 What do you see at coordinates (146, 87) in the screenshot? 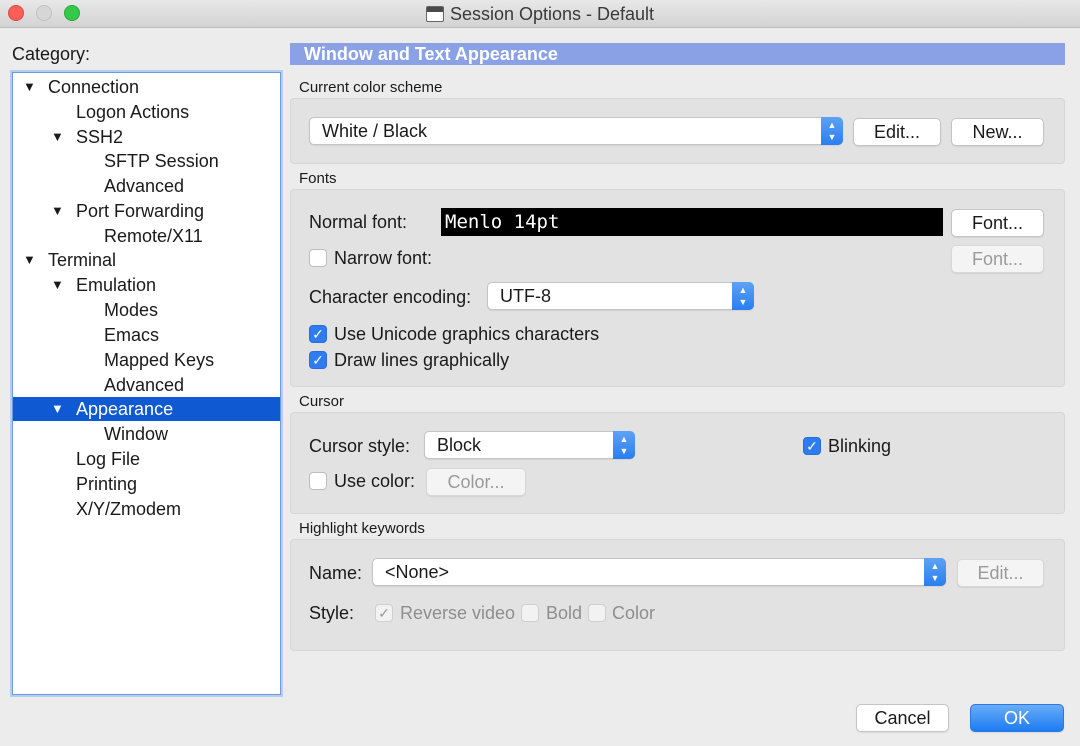
I see `tree-item-connection: ▼ Connection` at bounding box center [146, 87].